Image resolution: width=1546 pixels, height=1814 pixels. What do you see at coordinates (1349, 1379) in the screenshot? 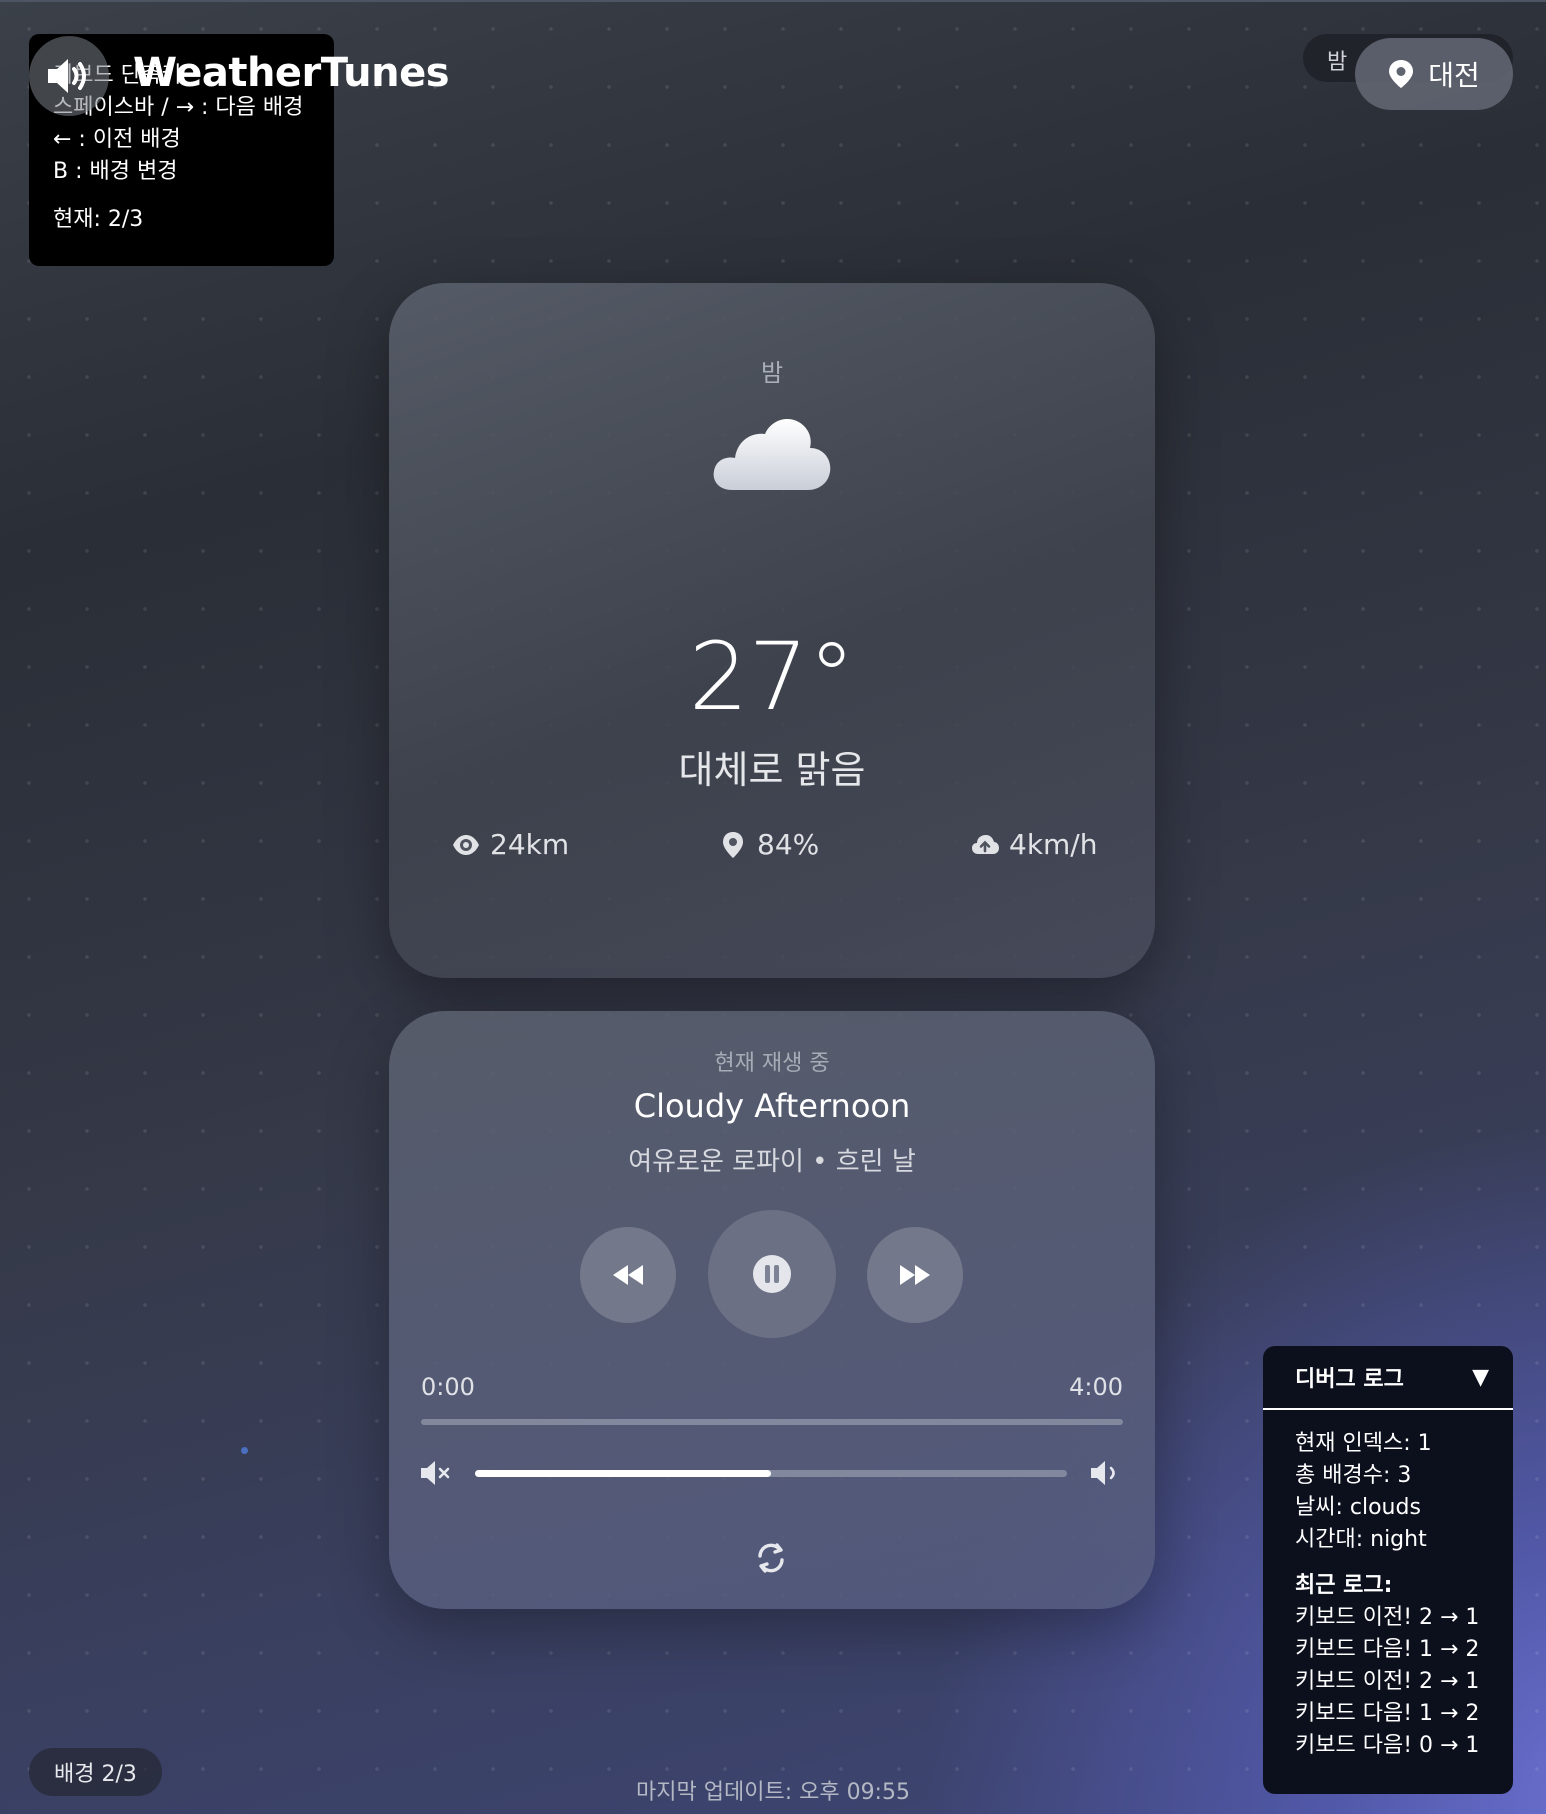
I see `debug-log-title: 디버그 로그` at bounding box center [1349, 1379].